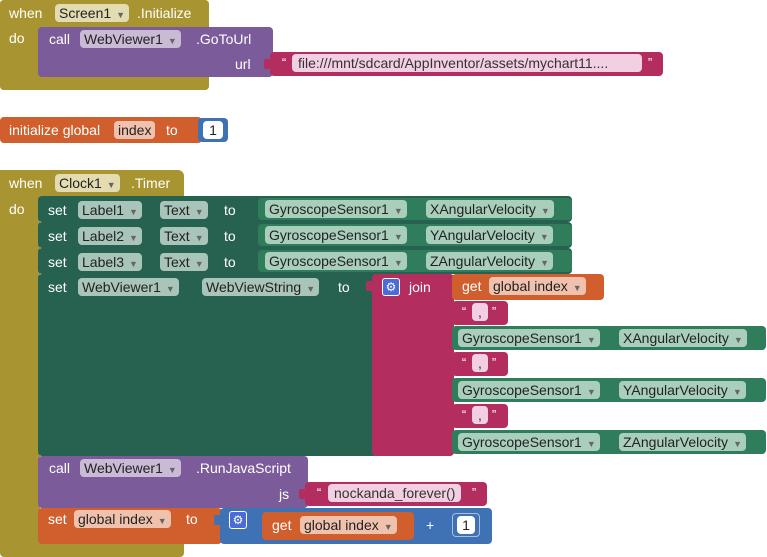 The width and height of the screenshot is (767, 557). I want to click on sensor-x-getter-1-prop: XAngularVelocity ▼, so click(490, 209).